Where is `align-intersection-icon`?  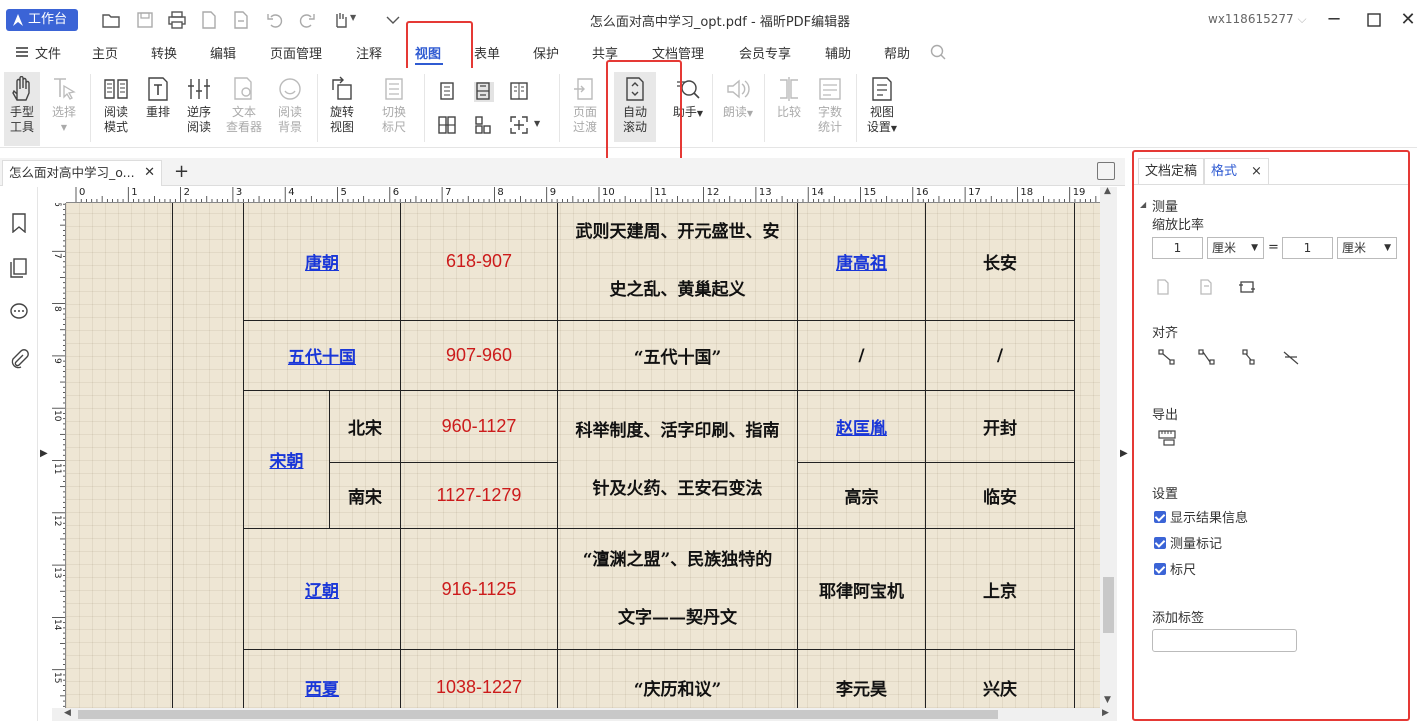 align-intersection-icon is located at coordinates (1292, 358).